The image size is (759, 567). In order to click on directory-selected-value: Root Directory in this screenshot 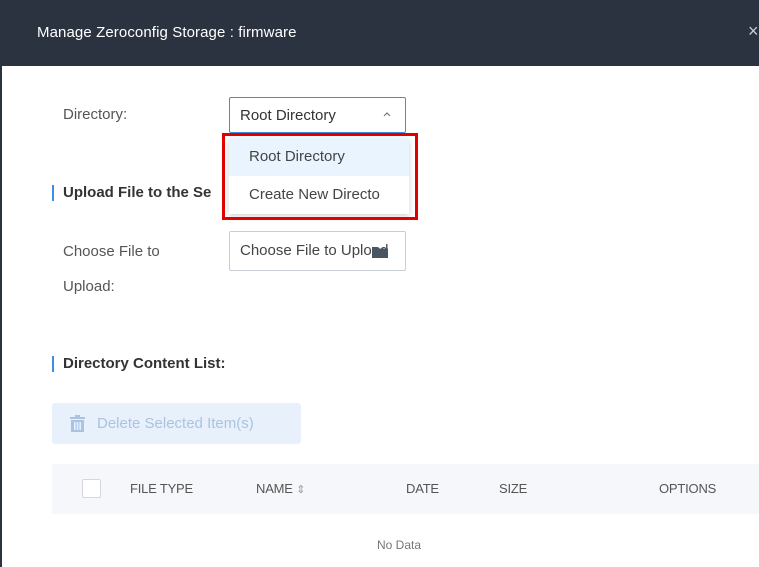, I will do `click(288, 115)`.